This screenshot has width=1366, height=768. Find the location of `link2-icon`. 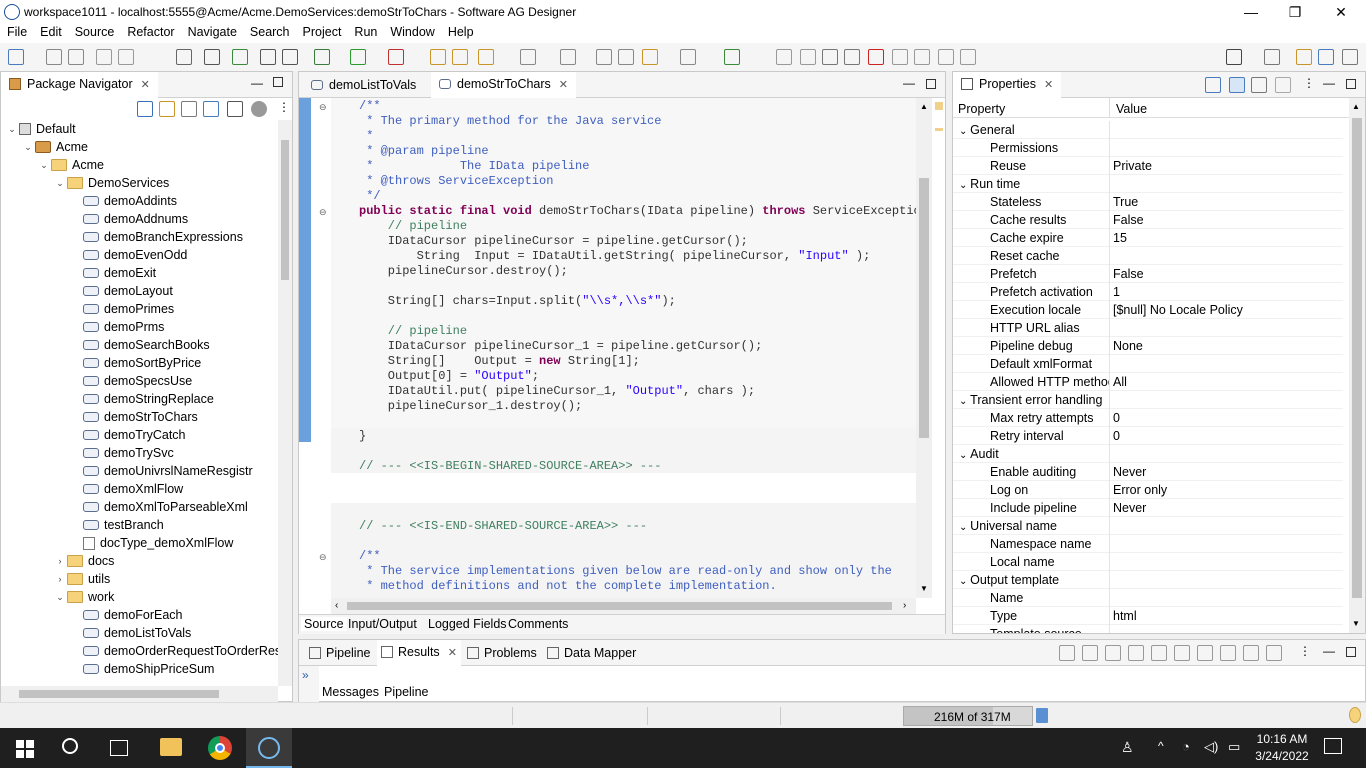

link2-icon is located at coordinates (968, 57).